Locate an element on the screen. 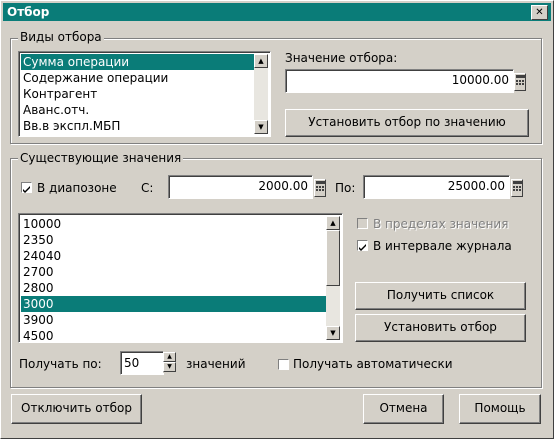 The width and height of the screenshot is (554, 439). filter-value-text: 10000.00 is located at coordinates (480, 80).